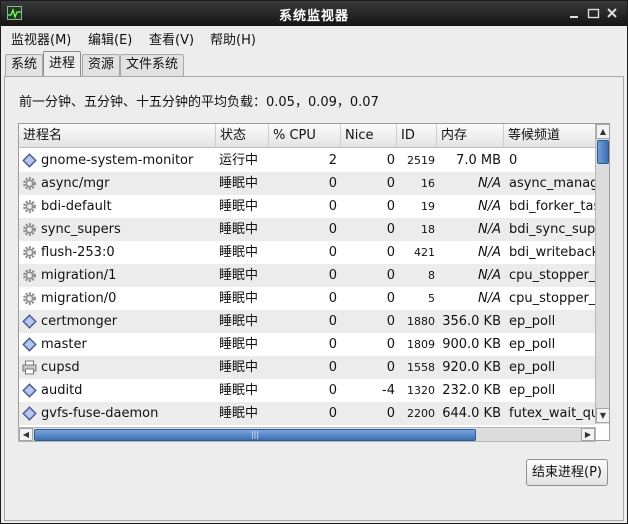 This screenshot has height=524, width=628. Describe the element at coordinates (307, 344) in the screenshot. I see `table-row: master 睡眠中 0 0 1809 900.0 KB ep_poll` at that location.